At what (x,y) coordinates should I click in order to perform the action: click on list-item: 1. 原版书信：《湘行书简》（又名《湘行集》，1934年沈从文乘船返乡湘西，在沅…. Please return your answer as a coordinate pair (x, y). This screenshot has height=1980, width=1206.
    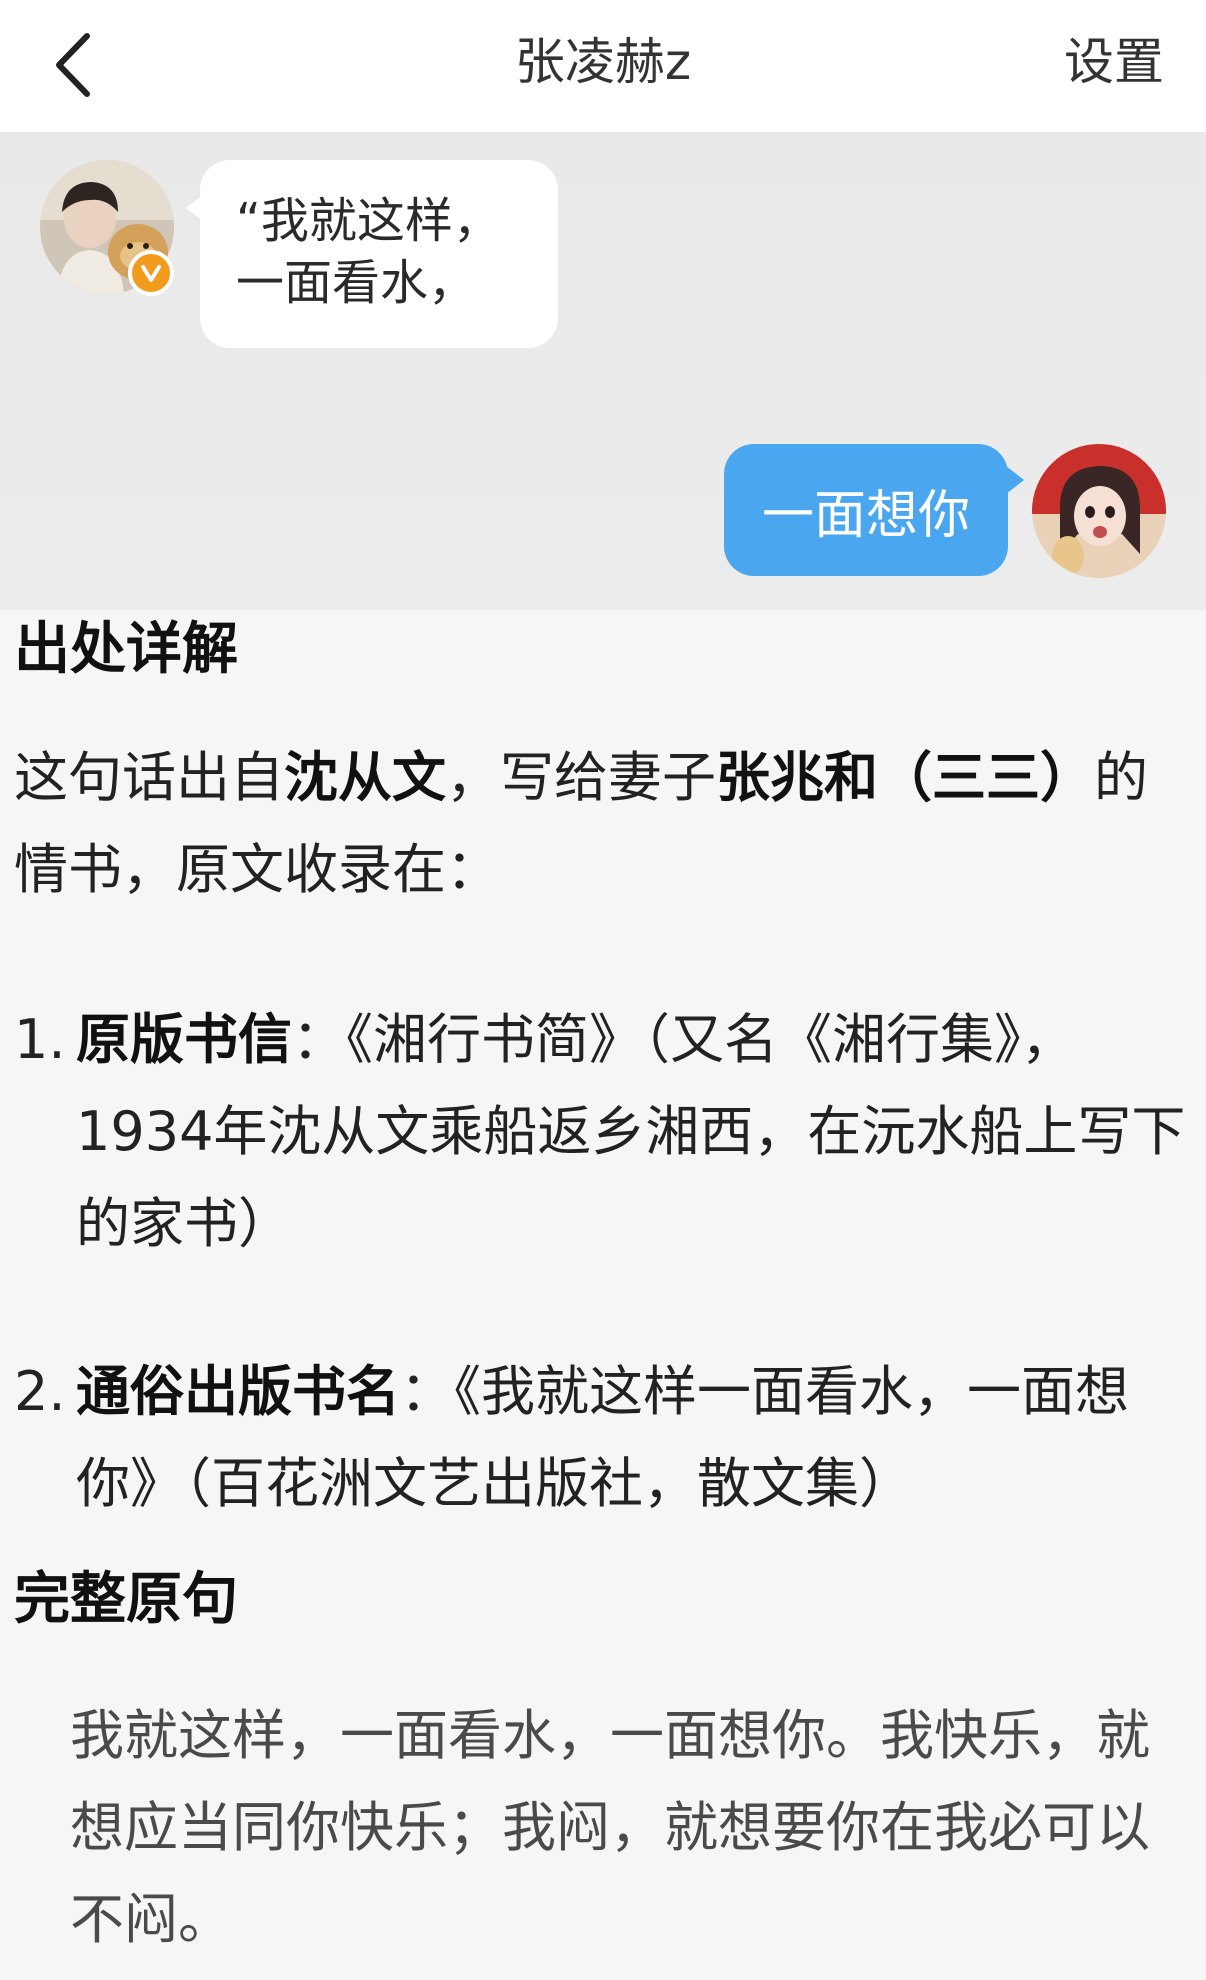
    Looking at the image, I should click on (604, 1132).